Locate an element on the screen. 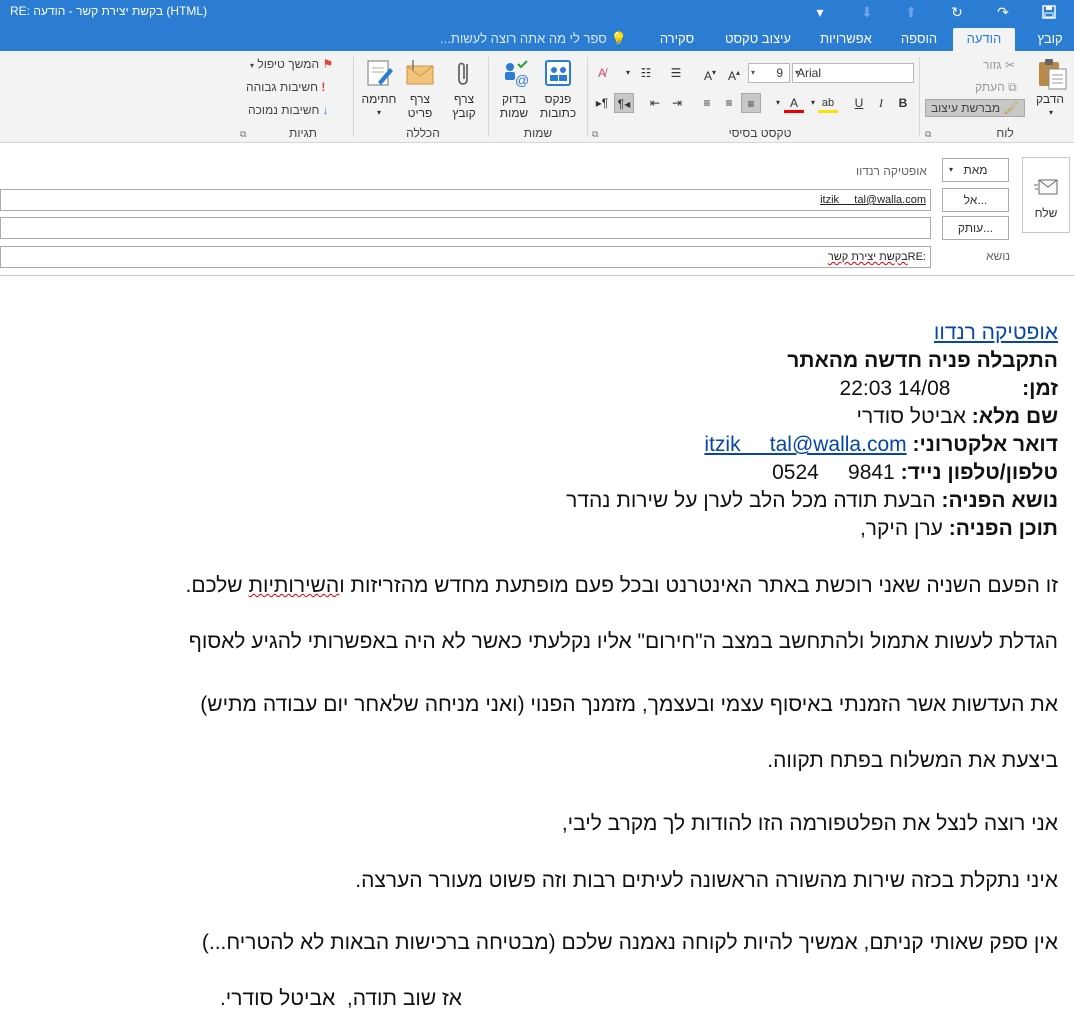 The image size is (1074, 1026). align-right-icon: ≡ is located at coordinates (751, 103).